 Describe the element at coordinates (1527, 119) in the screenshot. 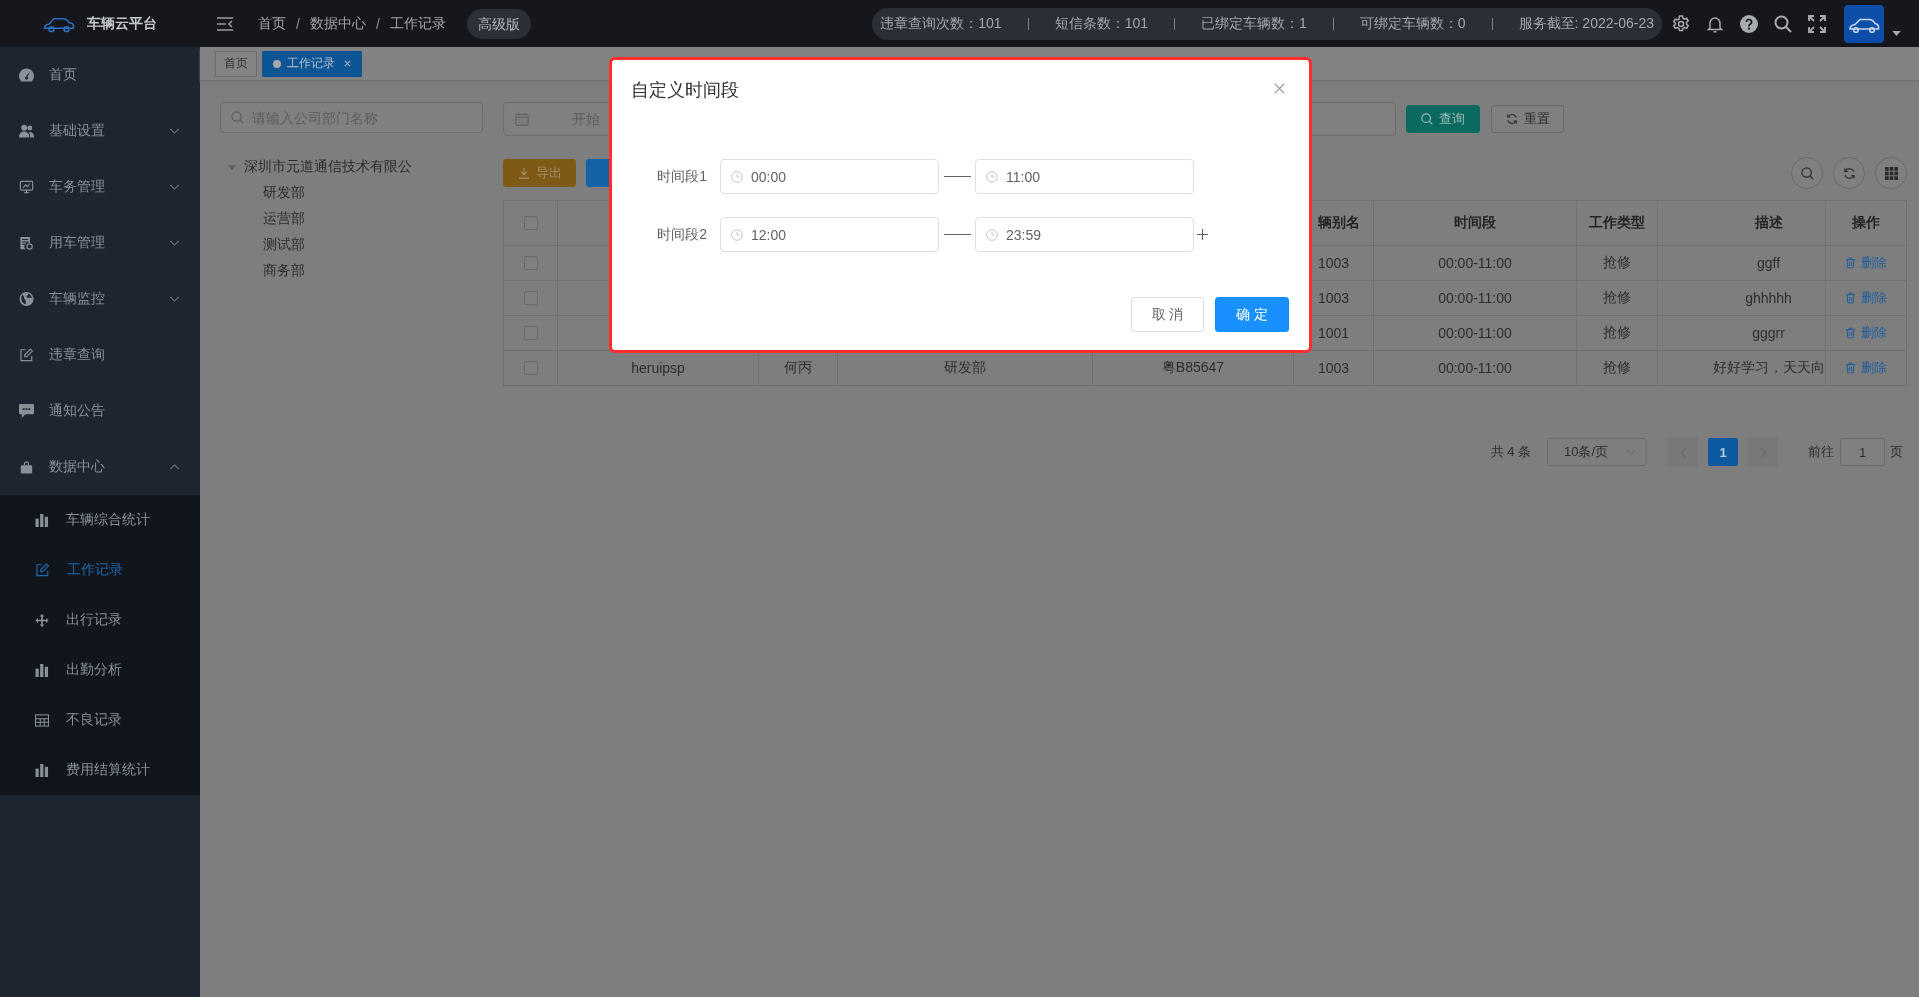

I see `reset-button: 重置` at that location.